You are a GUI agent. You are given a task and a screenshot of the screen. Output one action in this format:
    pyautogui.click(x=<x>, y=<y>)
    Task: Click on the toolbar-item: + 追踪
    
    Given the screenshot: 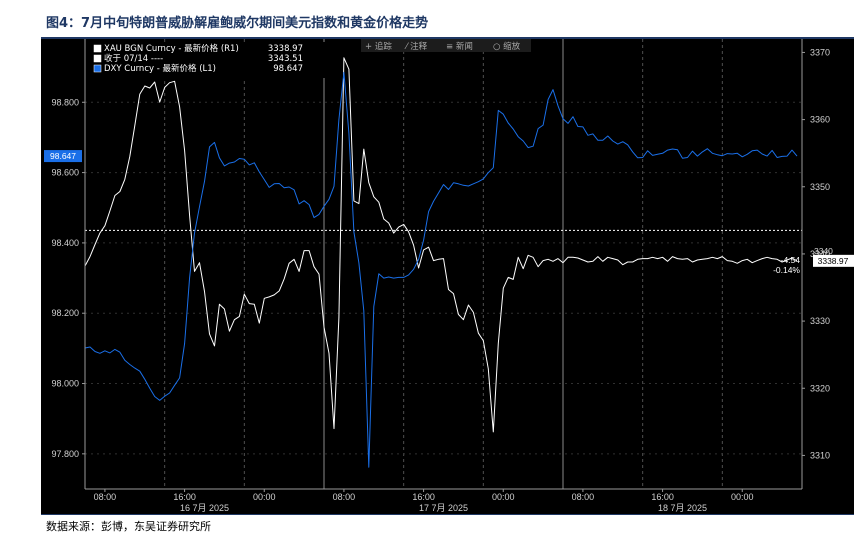 What is the action you would take?
    pyautogui.click(x=378, y=46)
    